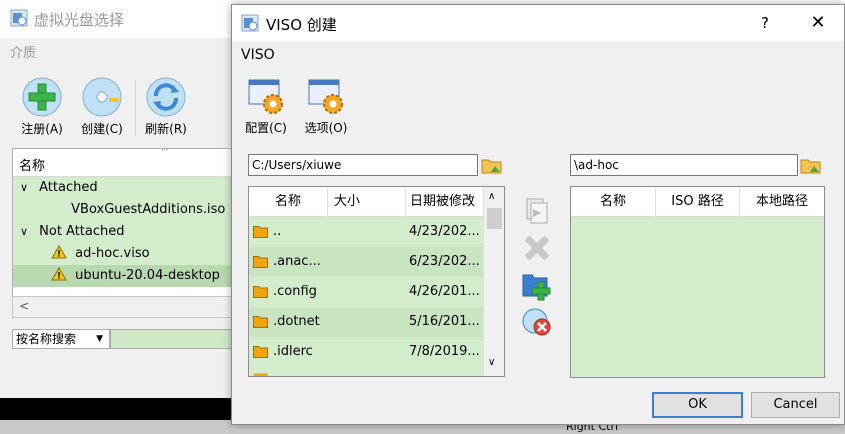 The width and height of the screenshot is (845, 434). What do you see at coordinates (296, 321) in the screenshot?
I see `file-name: .dotnet` at bounding box center [296, 321].